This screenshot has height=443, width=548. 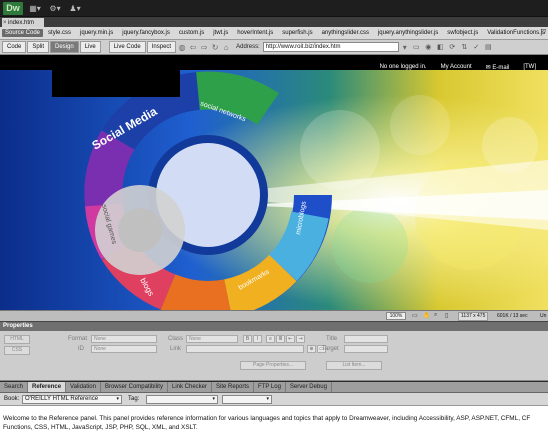 What do you see at coordinates (290, 339) in the screenshot?
I see `outdent-icon: ⇤` at bounding box center [290, 339].